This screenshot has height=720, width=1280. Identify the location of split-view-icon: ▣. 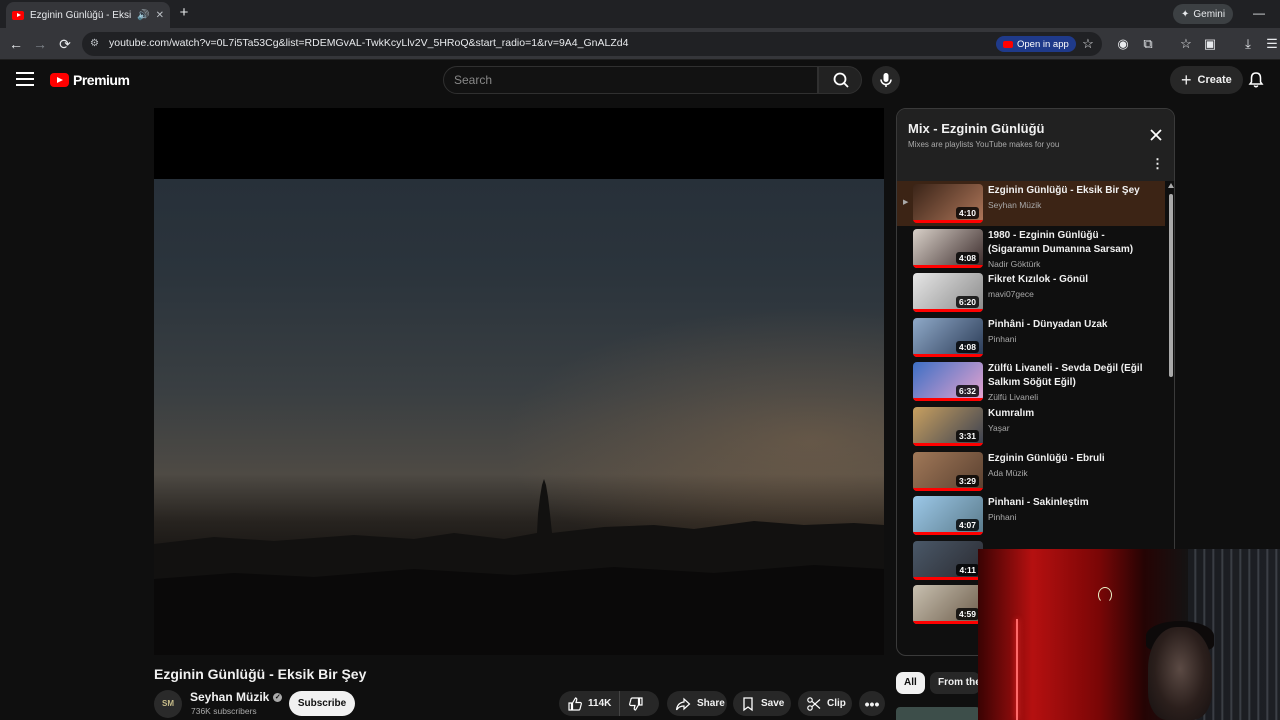
(1210, 44).